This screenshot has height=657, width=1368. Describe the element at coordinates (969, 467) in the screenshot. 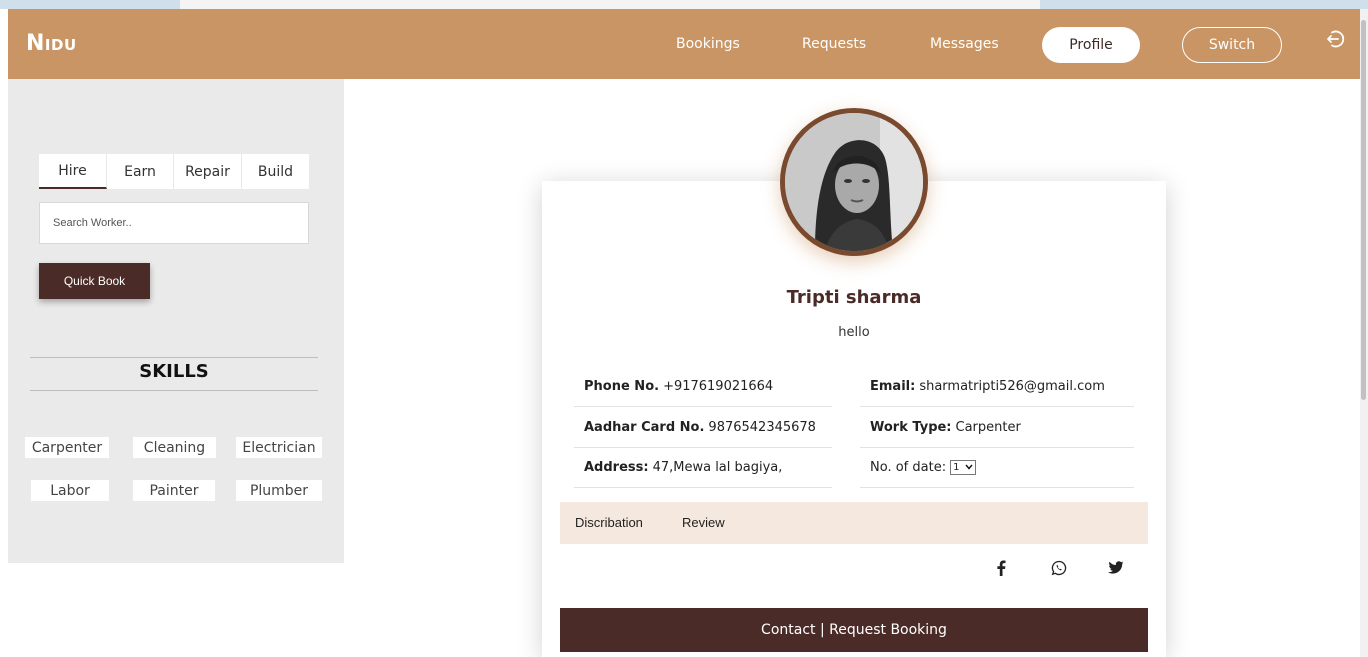

I see `chevron-down-icon` at that location.